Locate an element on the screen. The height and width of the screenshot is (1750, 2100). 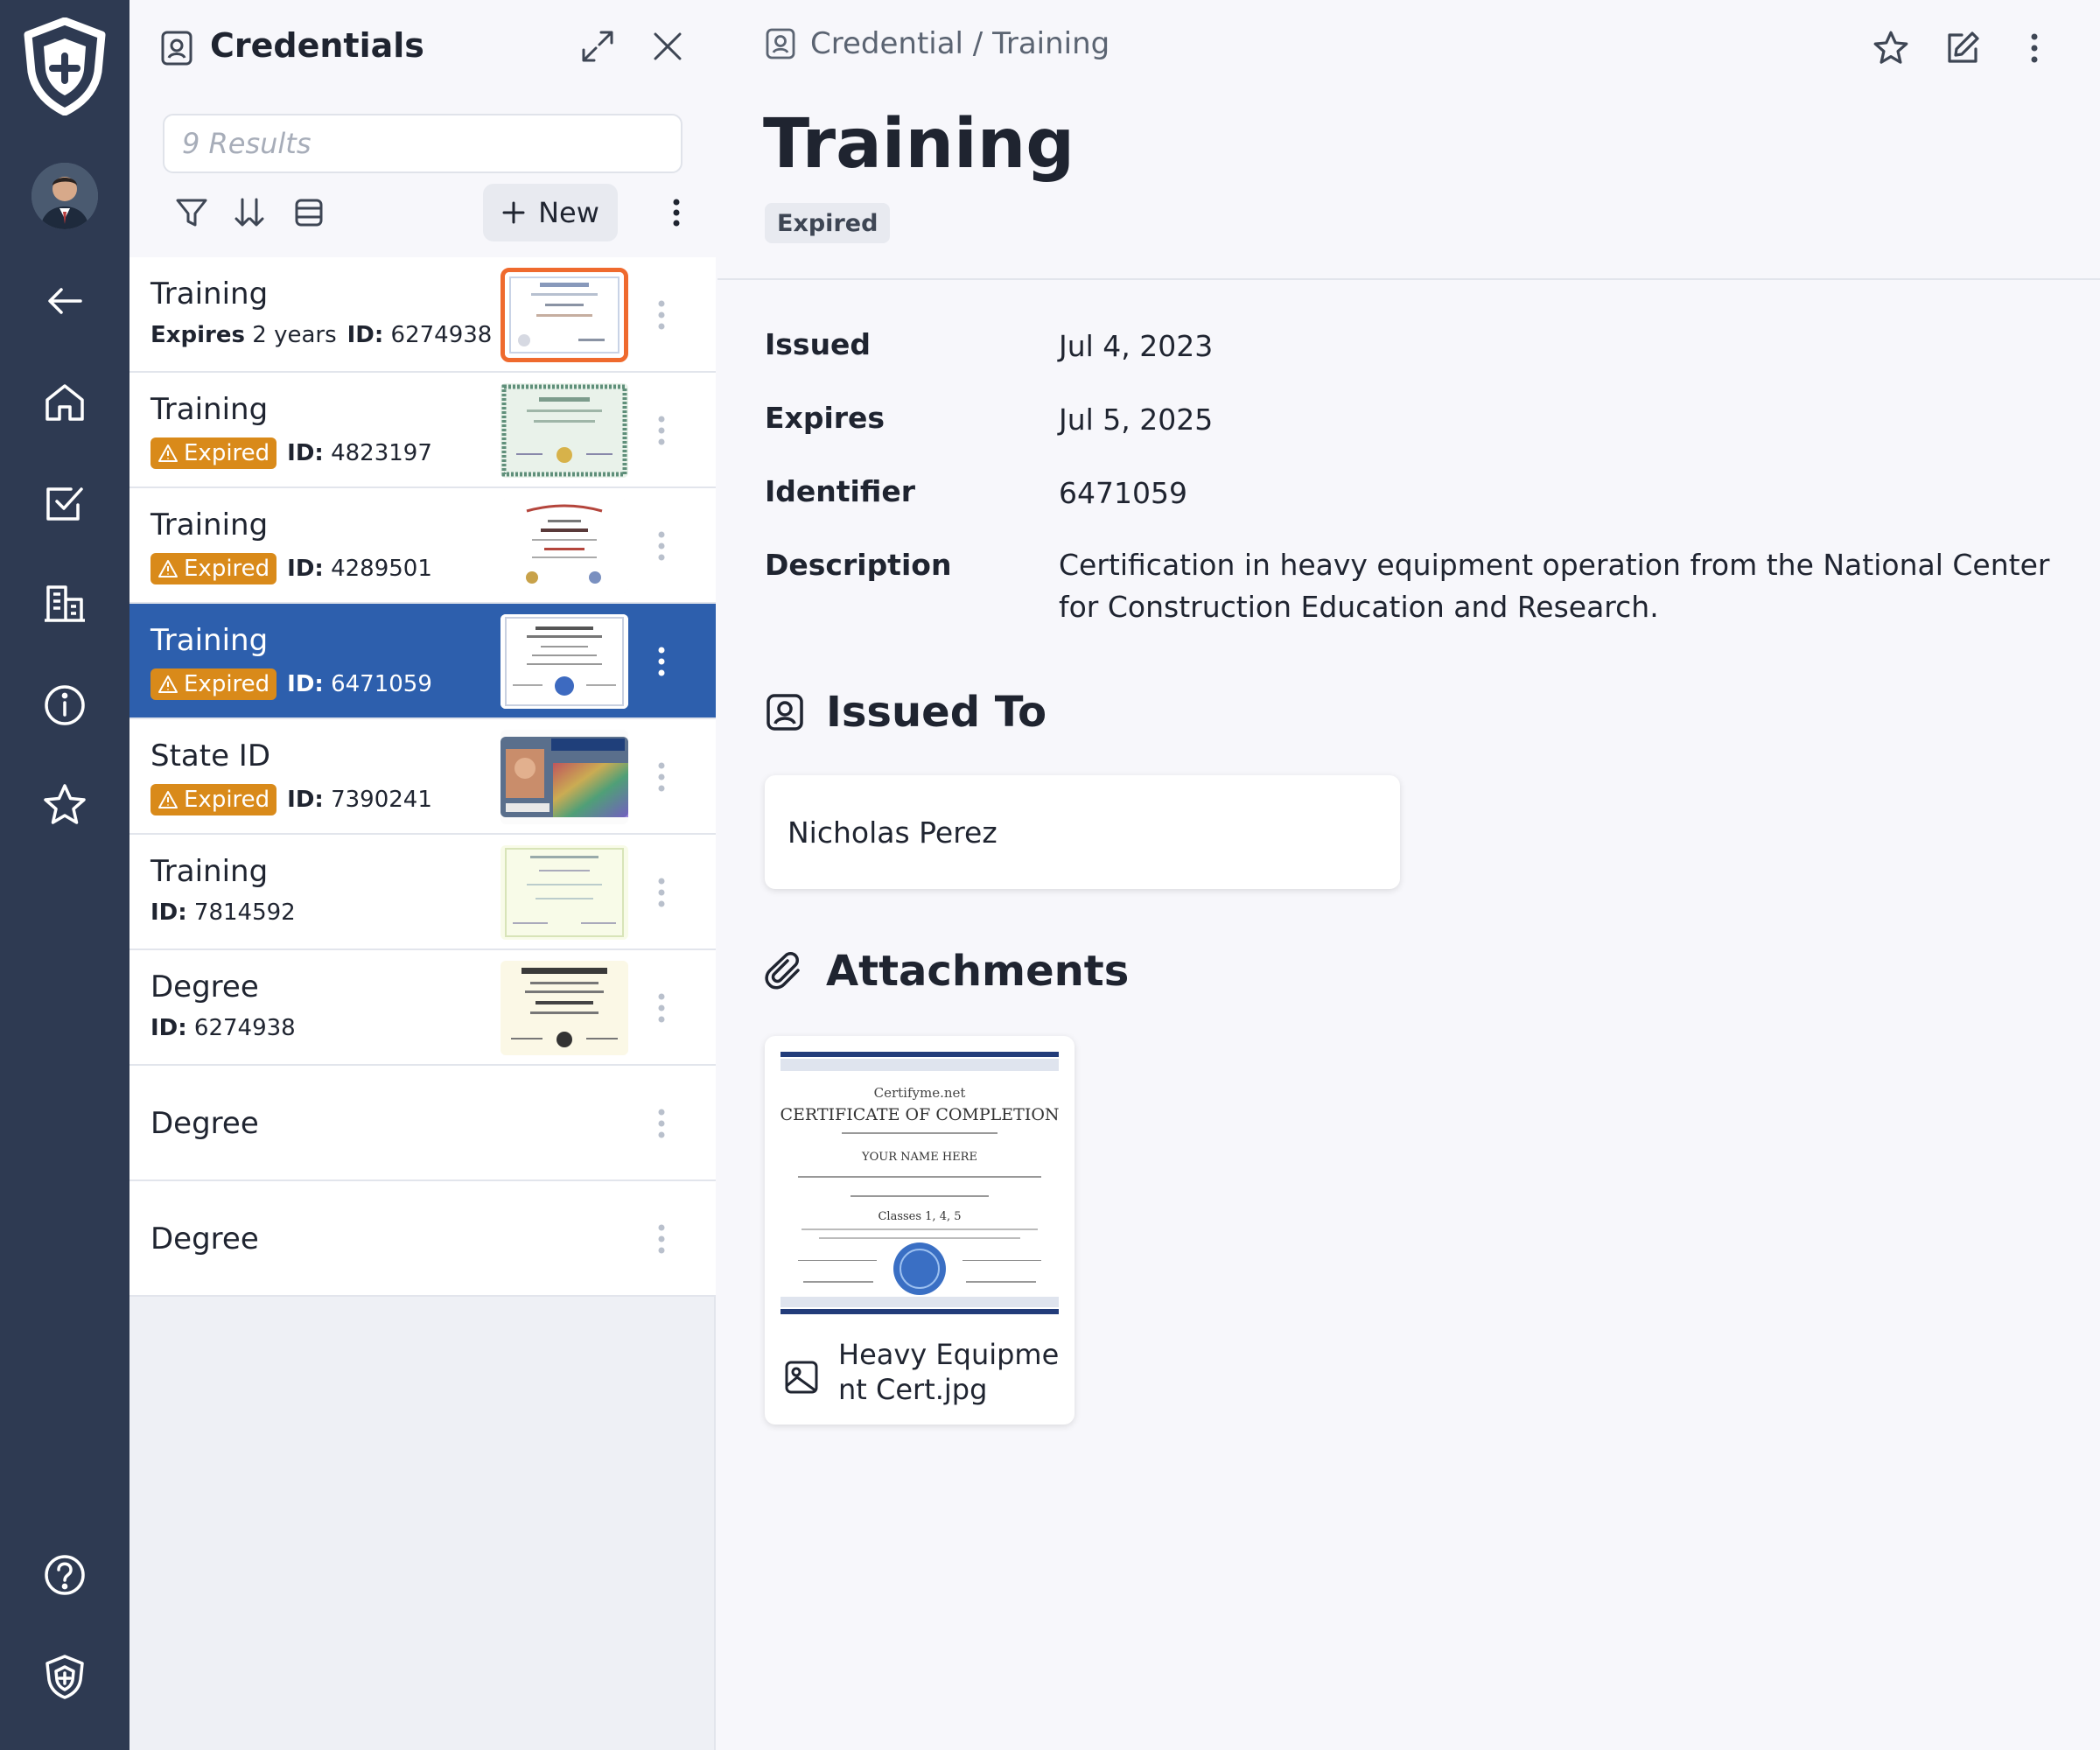
plus-icon is located at coordinates (513, 212).